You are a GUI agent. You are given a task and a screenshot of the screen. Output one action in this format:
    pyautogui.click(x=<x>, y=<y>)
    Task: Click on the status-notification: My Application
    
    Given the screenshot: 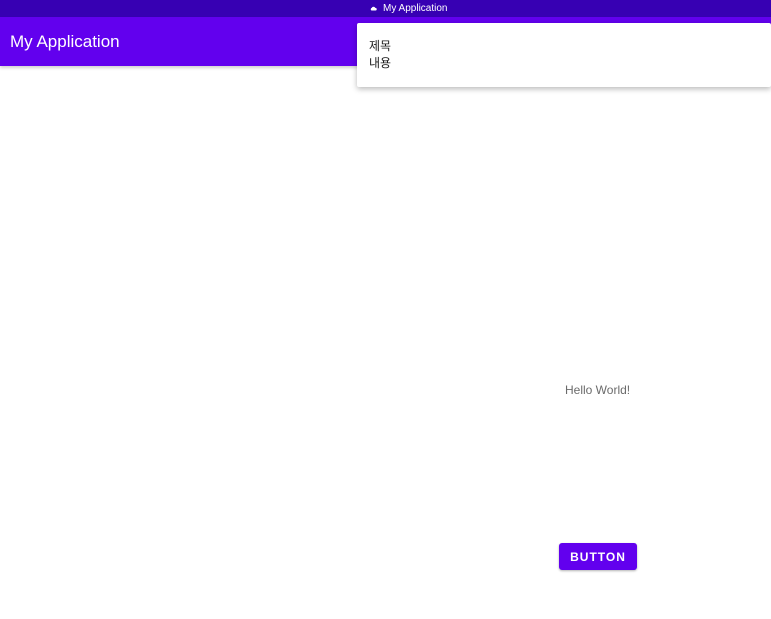 What is the action you would take?
    pyautogui.click(x=408, y=8)
    